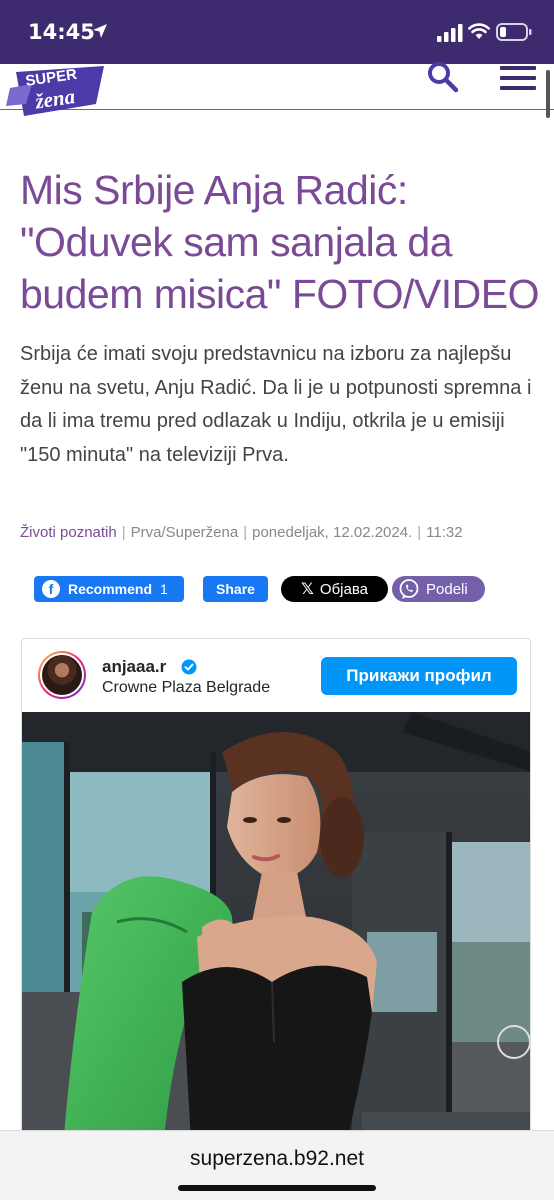 The width and height of the screenshot is (554, 1200). What do you see at coordinates (447, 589) in the screenshot?
I see `viber-share-label: Podeli` at bounding box center [447, 589].